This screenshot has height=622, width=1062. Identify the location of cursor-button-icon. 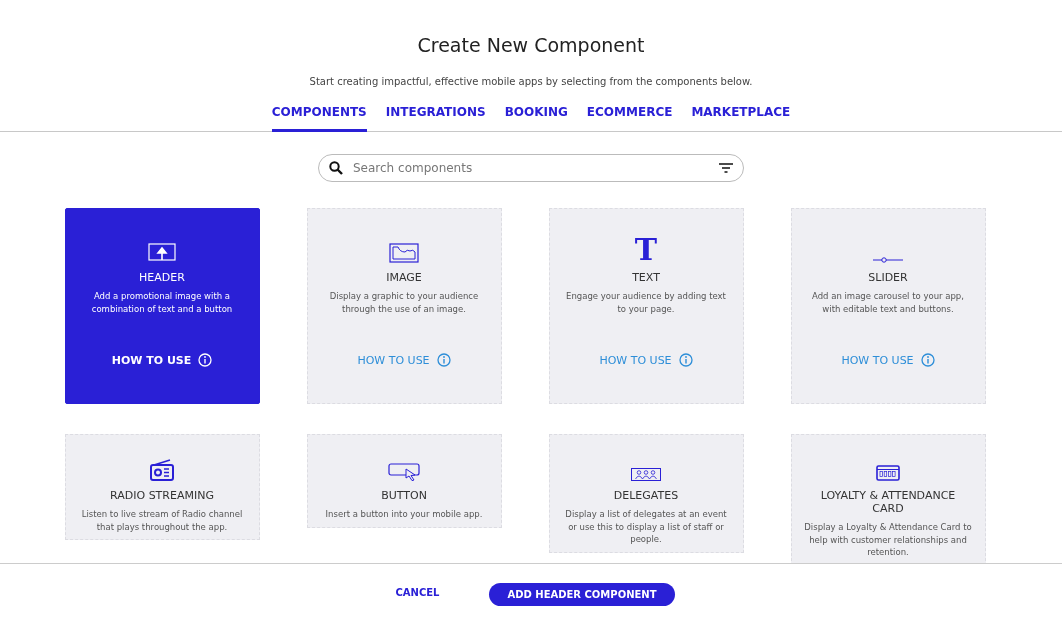
(404, 472).